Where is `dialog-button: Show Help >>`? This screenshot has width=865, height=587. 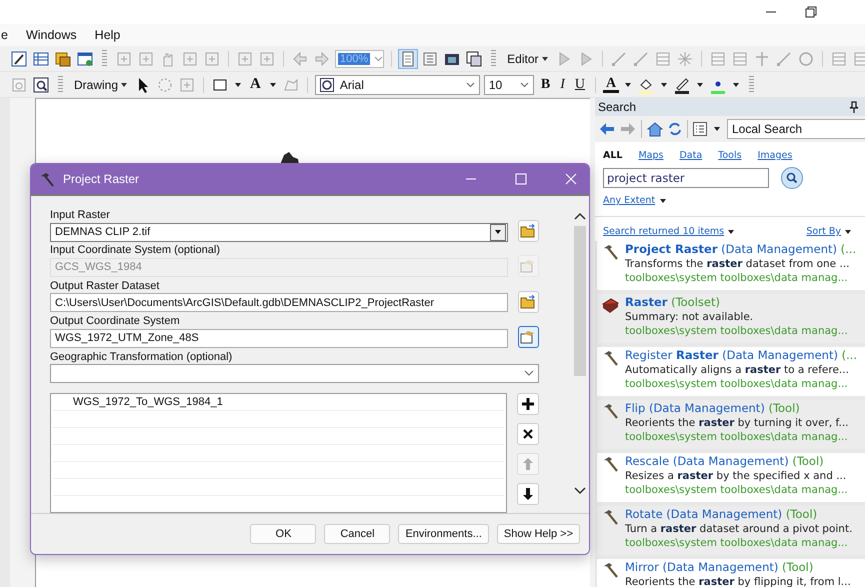
dialog-button: Show Help >> is located at coordinates (538, 534).